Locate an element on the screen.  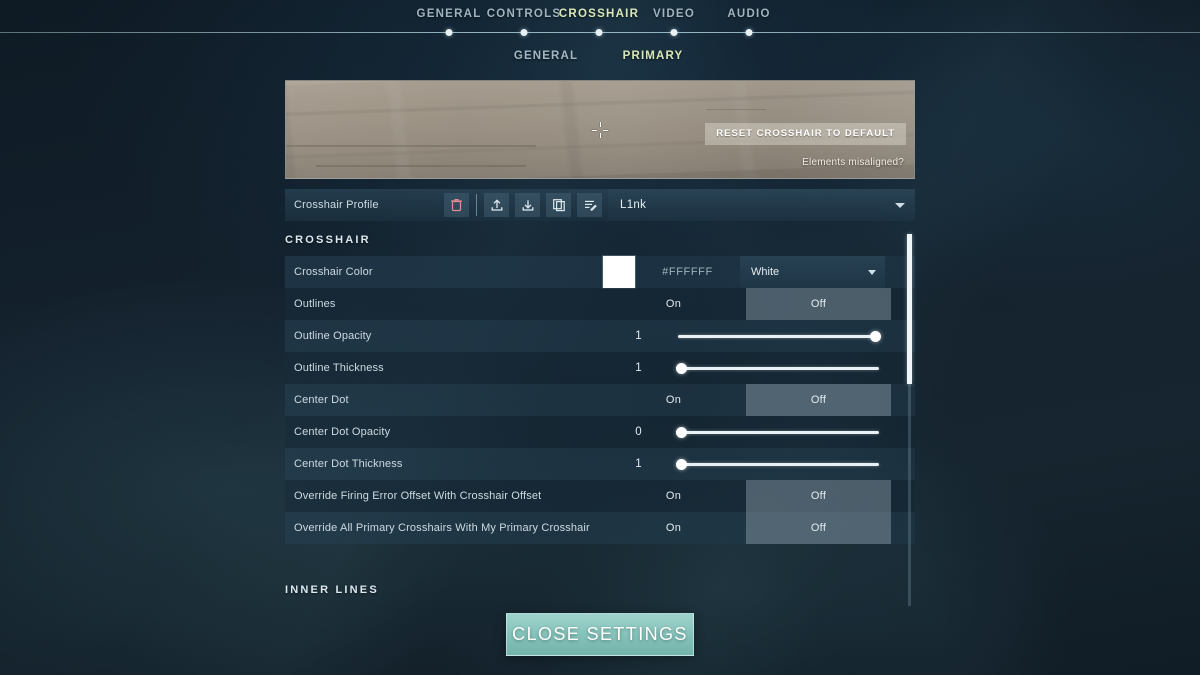
icon-divider is located at coordinates (476, 205).